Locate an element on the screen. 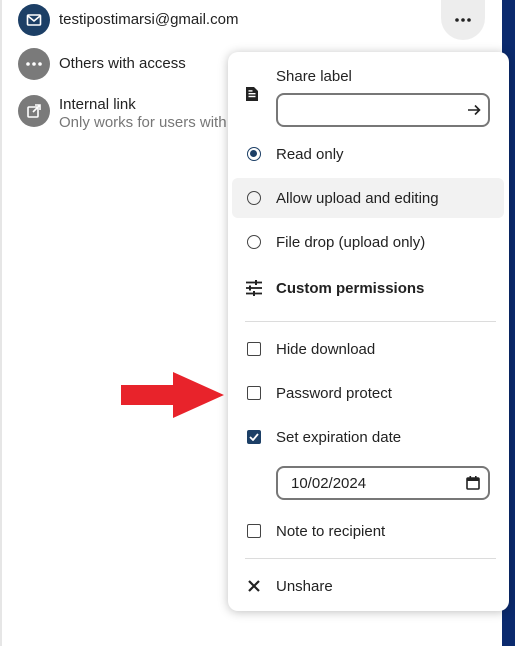 Image resolution: width=515 pixels, height=646 pixels. option-note-to-recipient: Note to recipient is located at coordinates (368, 531).